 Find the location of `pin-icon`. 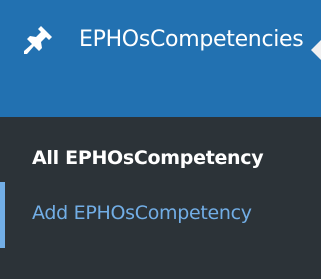

pin-icon is located at coordinates (38, 40).